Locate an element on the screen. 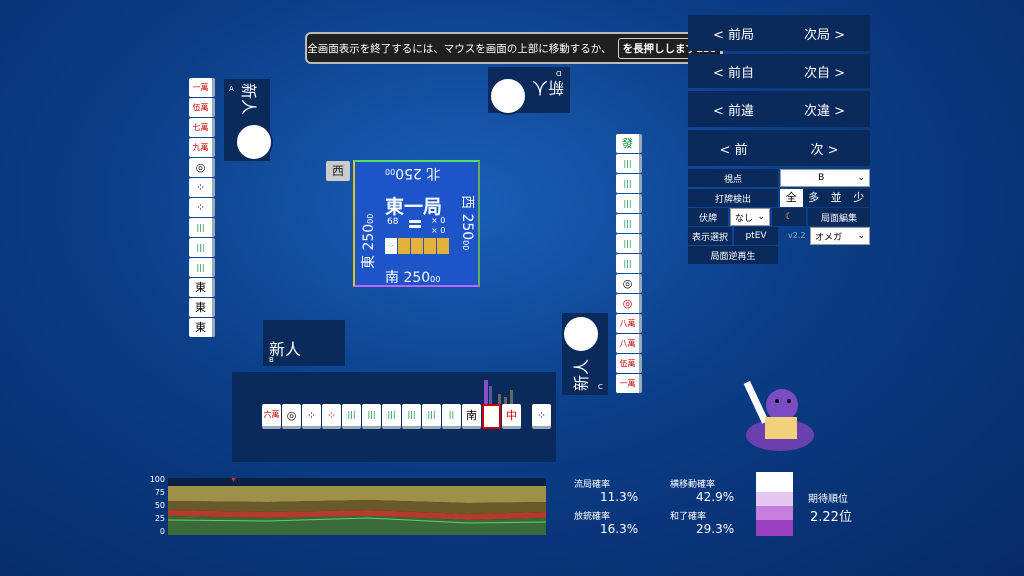 The height and width of the screenshot is (576, 1024). east-seat-label: C is located at coordinates (600, 387).